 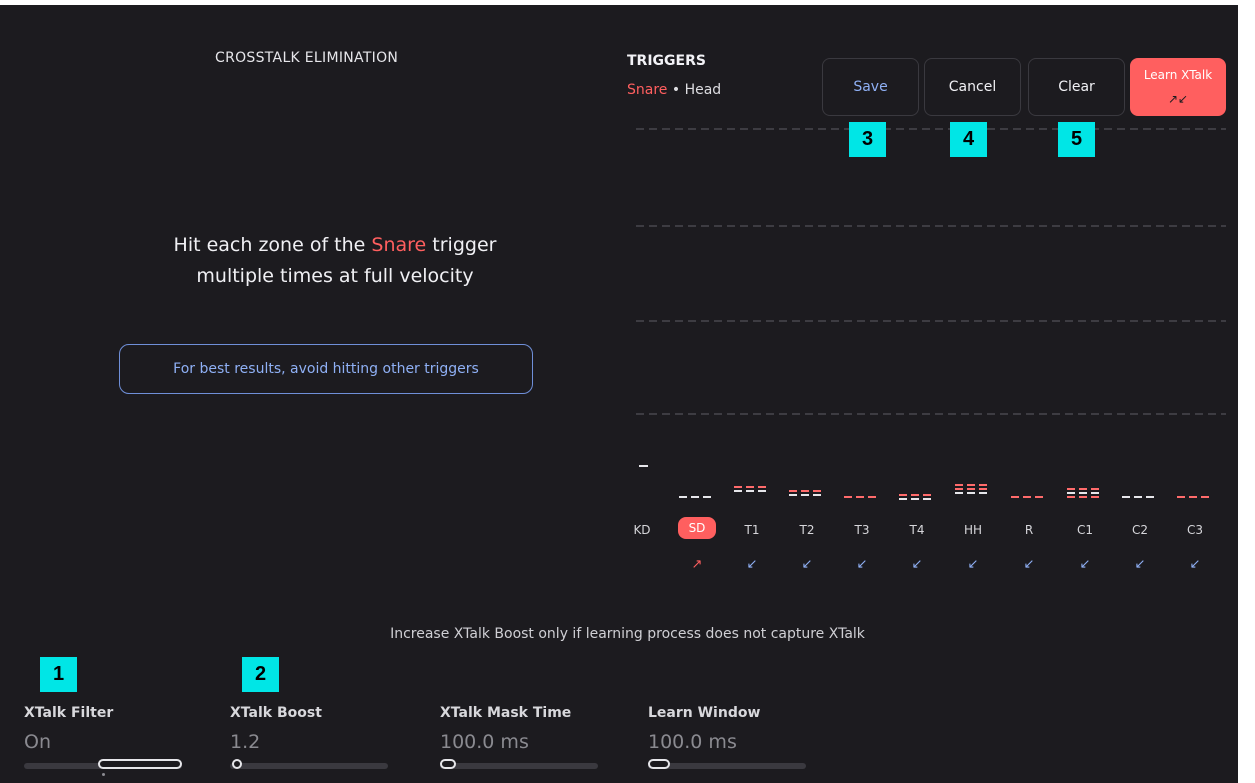 I want to click on instruction-line-2: multiple times at full velocity, so click(x=335, y=276).